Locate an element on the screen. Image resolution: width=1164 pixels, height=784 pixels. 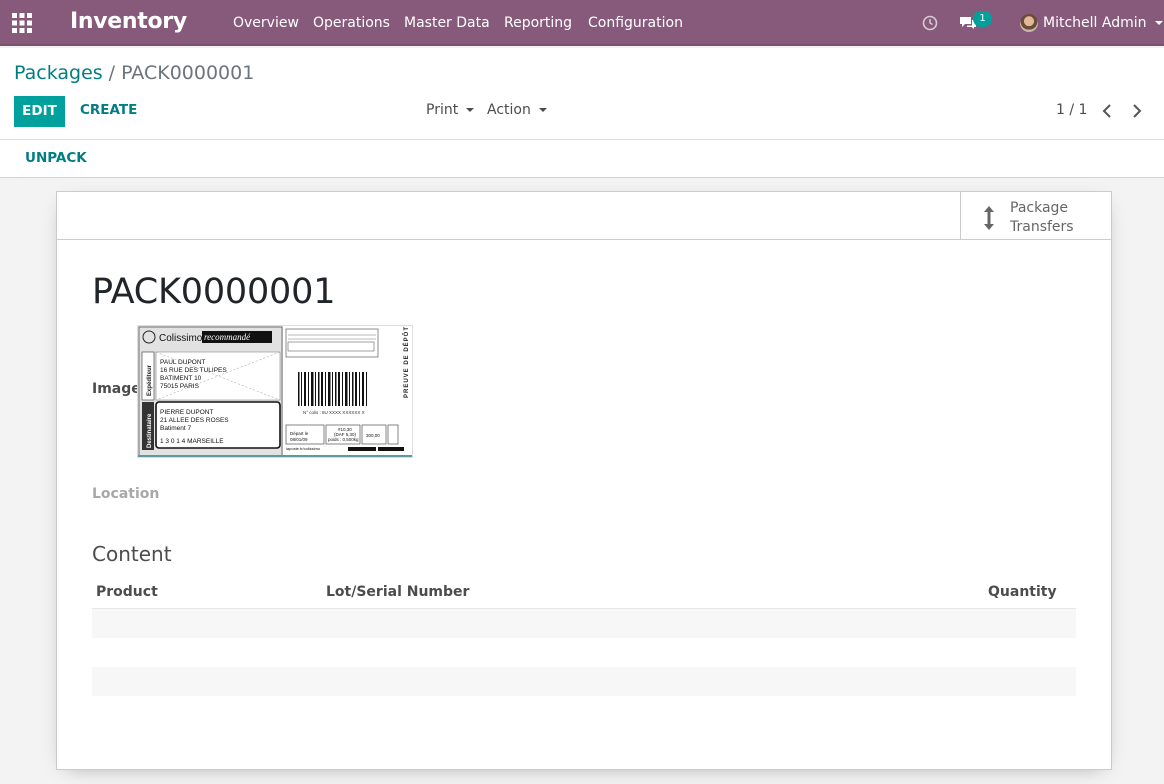
record-title: PACK0000001 is located at coordinates (214, 292).